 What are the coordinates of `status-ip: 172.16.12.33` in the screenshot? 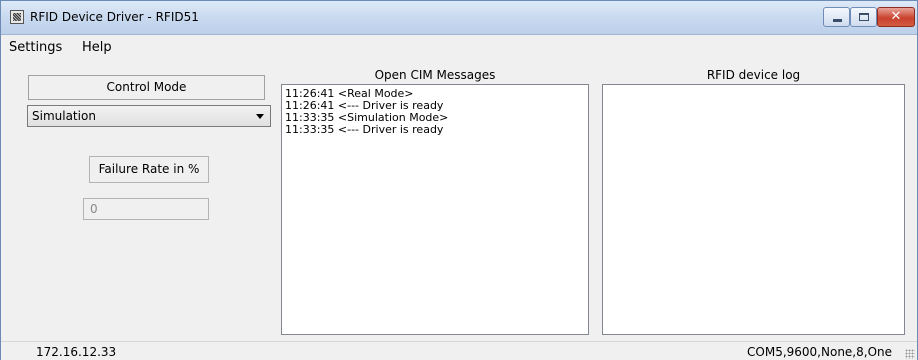 It's located at (76, 352).